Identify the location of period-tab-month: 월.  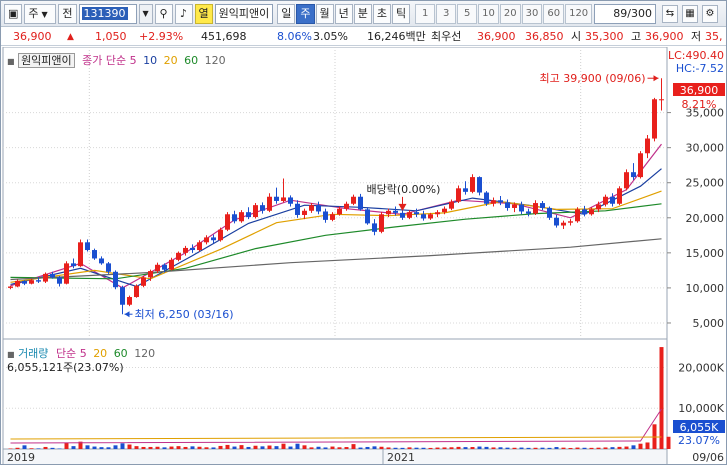
(324, 13).